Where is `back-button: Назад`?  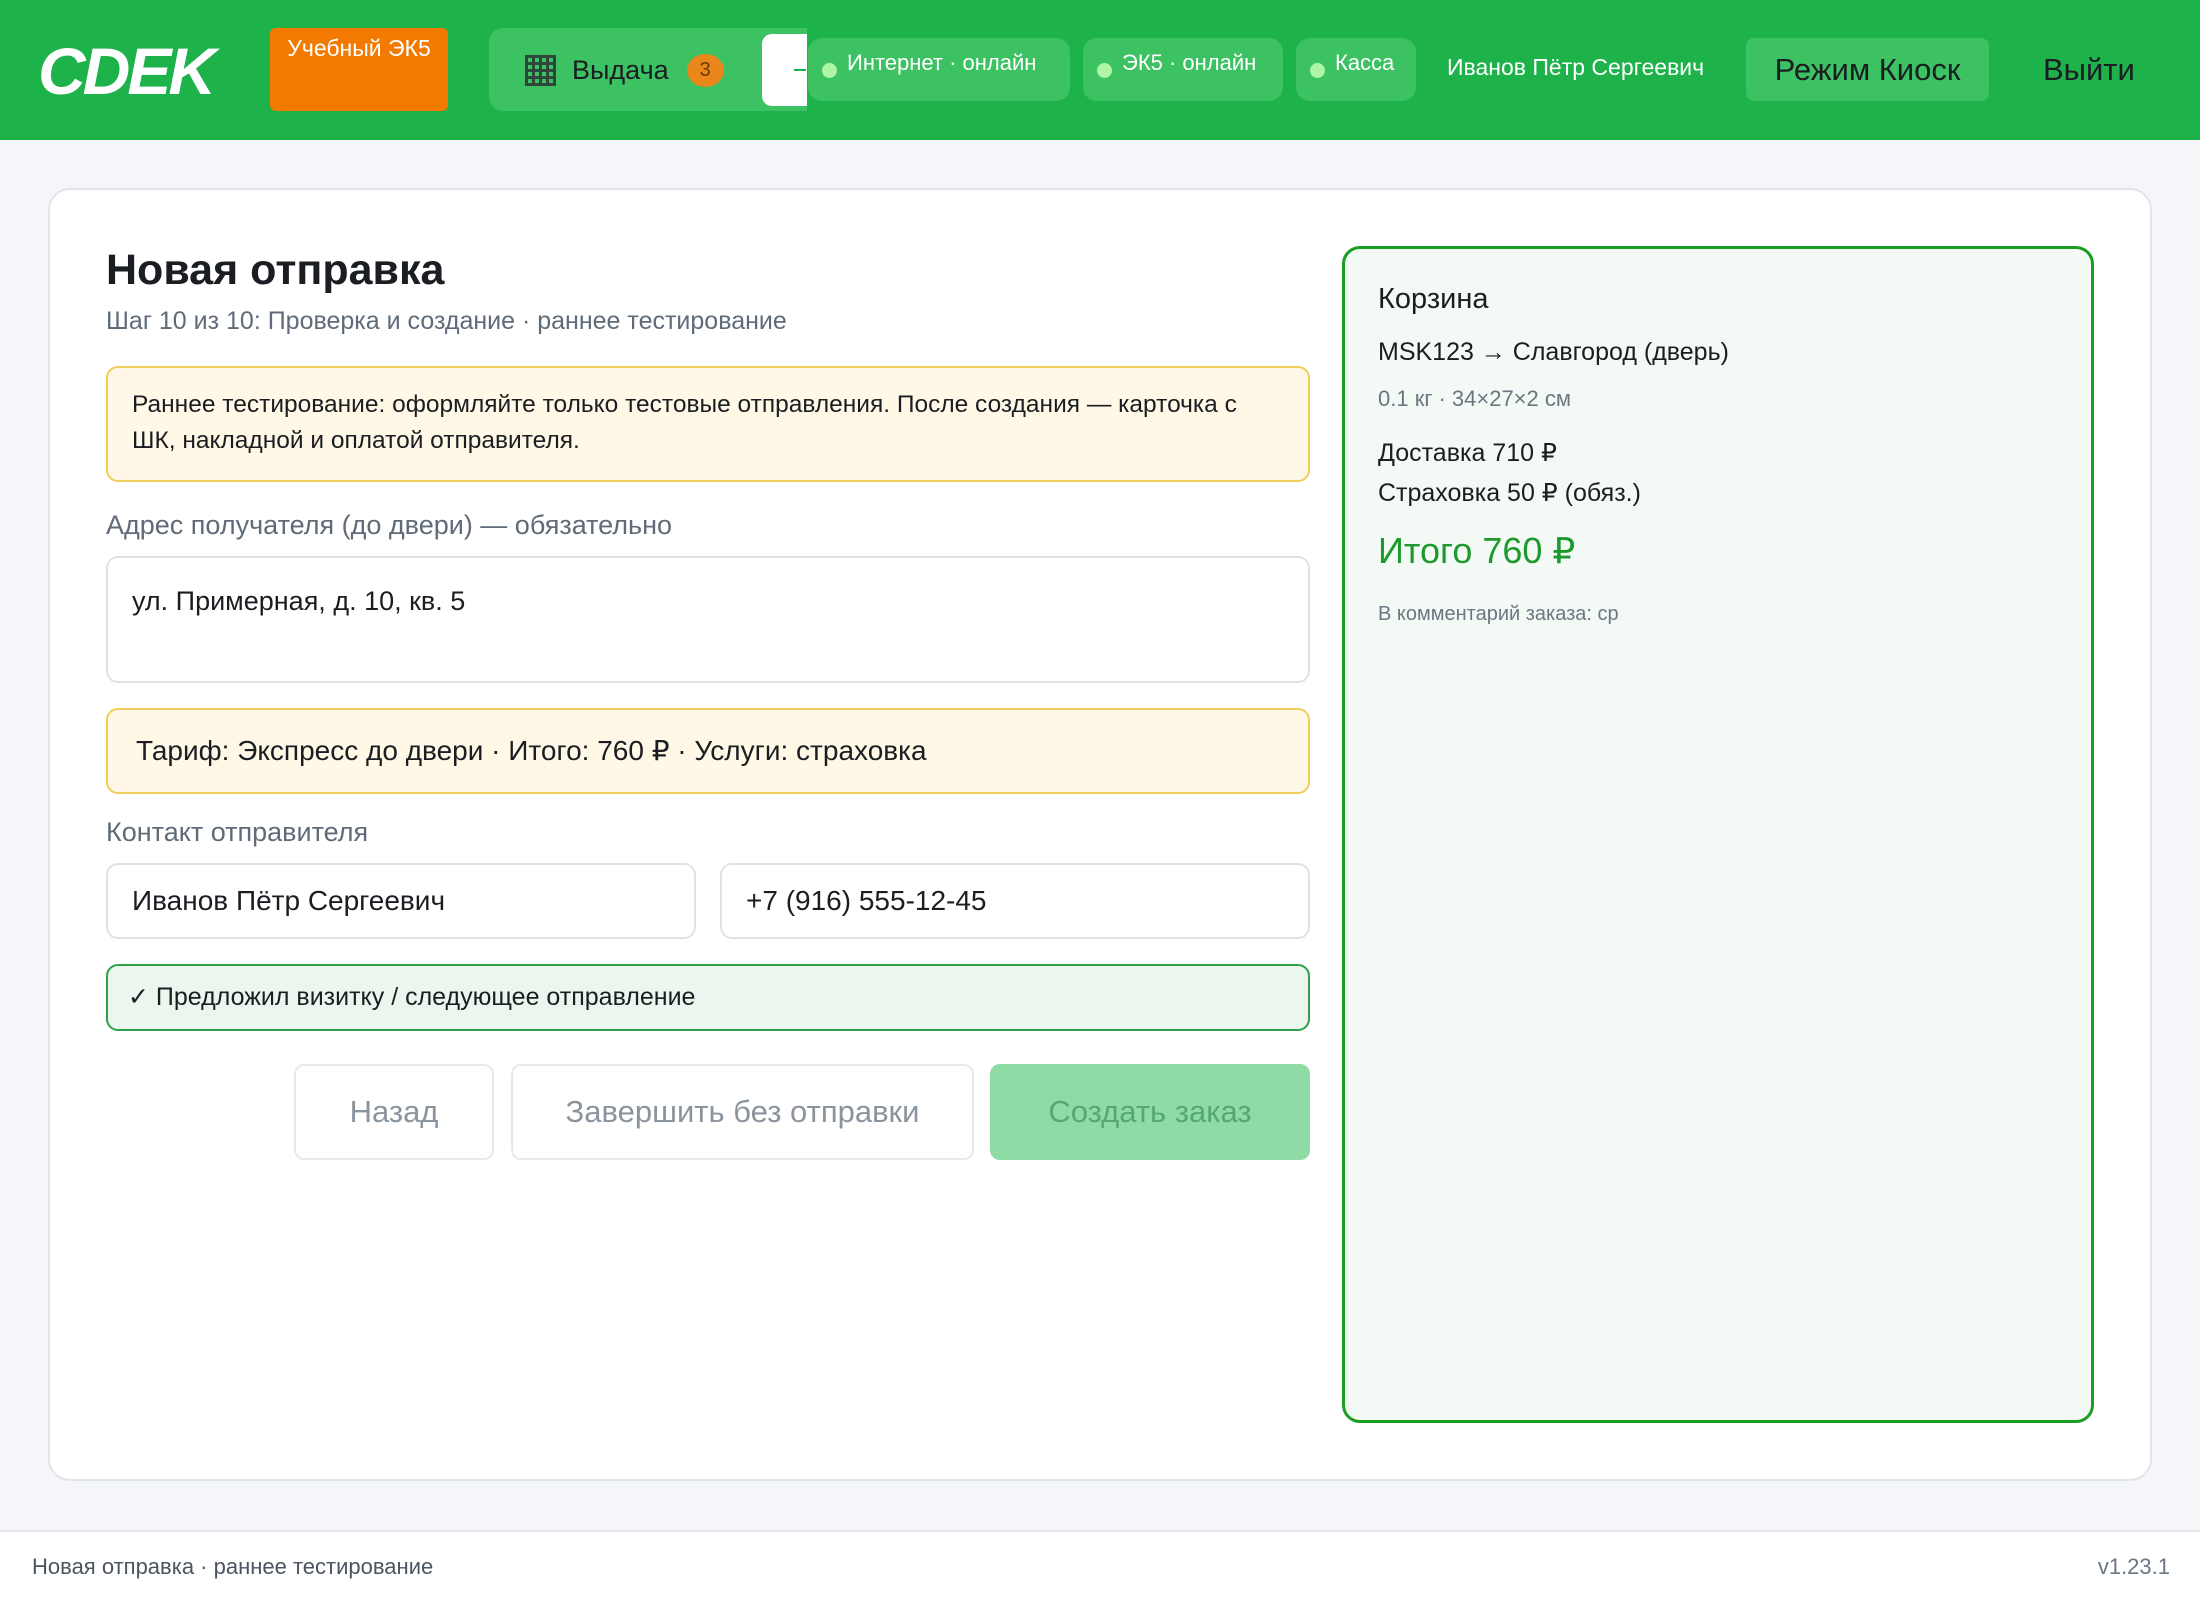
back-button: Назад is located at coordinates (394, 1112).